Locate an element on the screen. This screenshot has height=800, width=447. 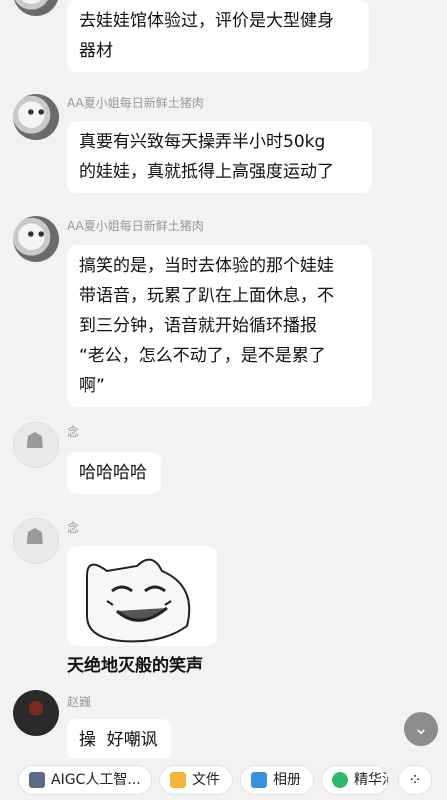
more-apps-button: ⁘ is located at coordinates (415, 780).